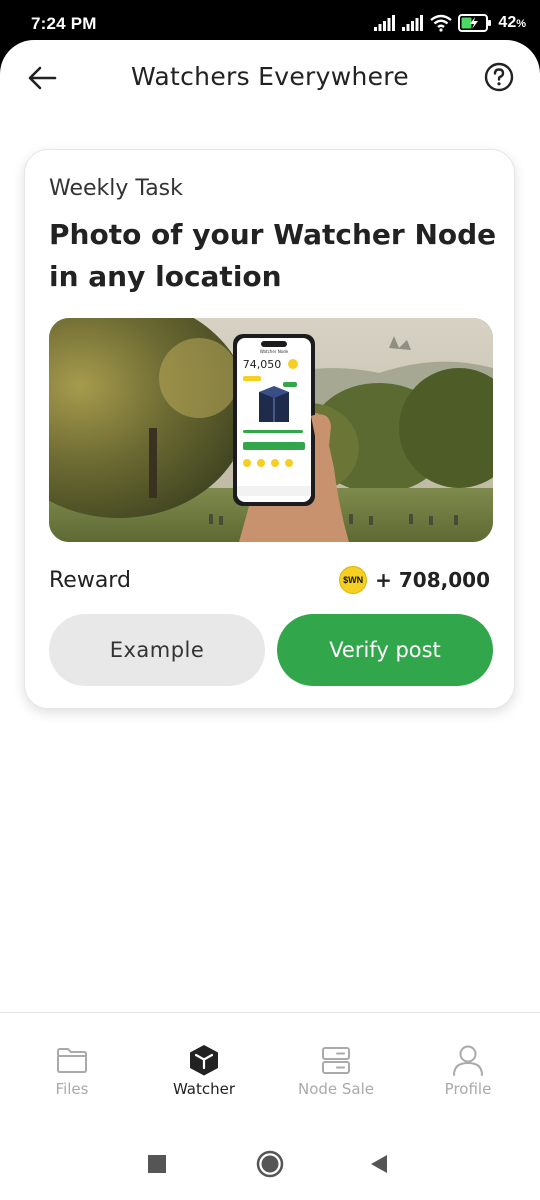 Image resolution: width=540 pixels, height=1200 pixels. I want to click on status-icons: 42%, so click(450, 23).